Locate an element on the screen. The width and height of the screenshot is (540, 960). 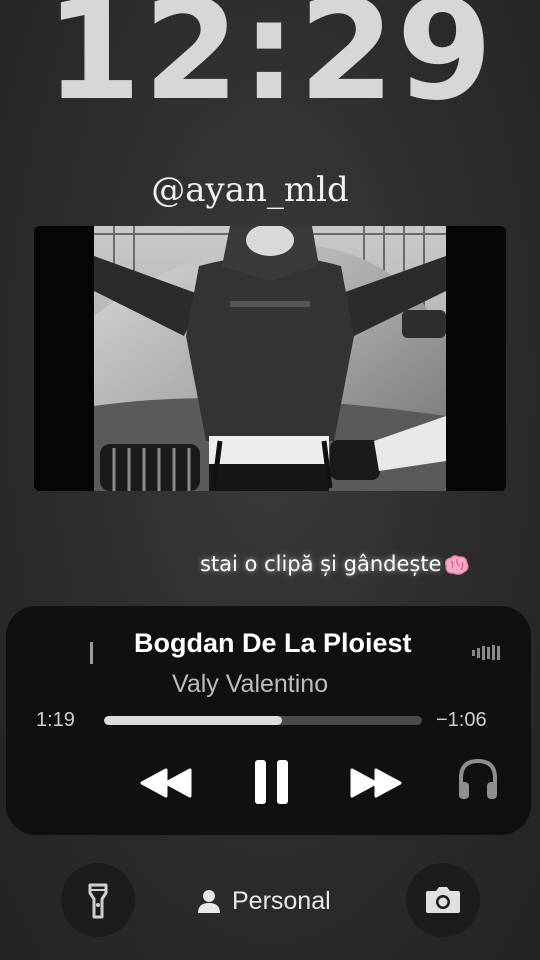
audio-waveform-icon is located at coordinates (486, 652).